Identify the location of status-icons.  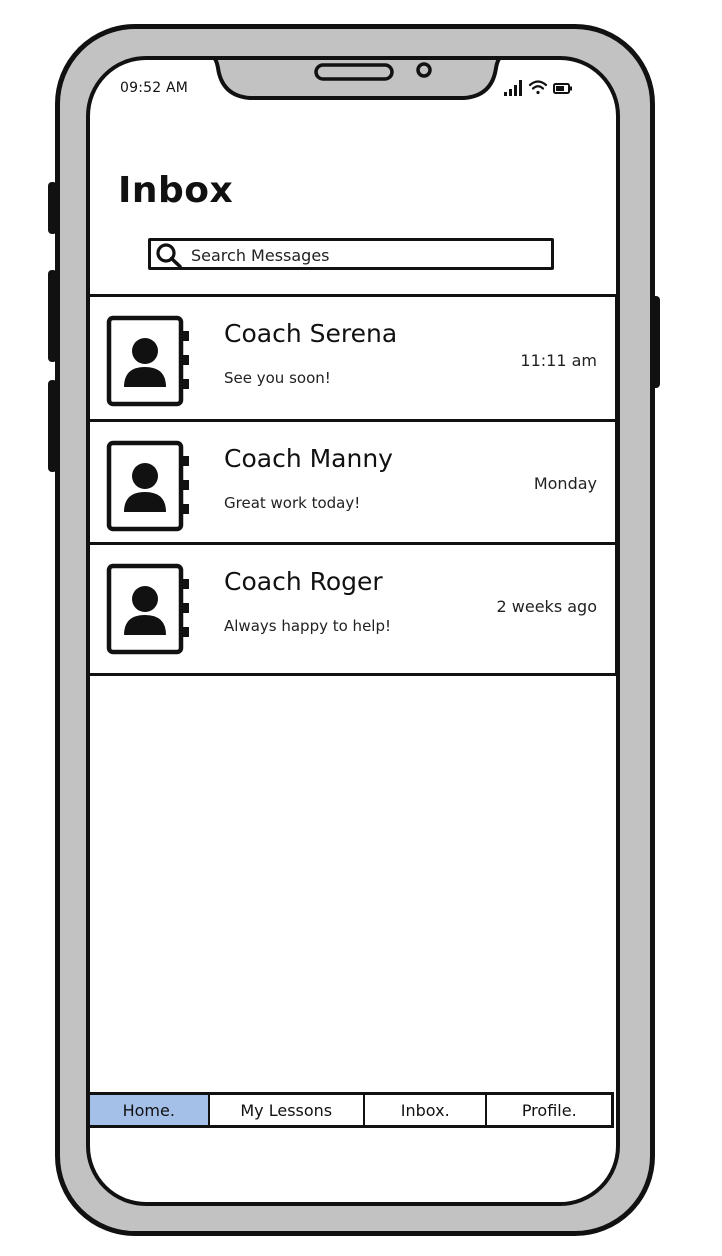
(538, 88).